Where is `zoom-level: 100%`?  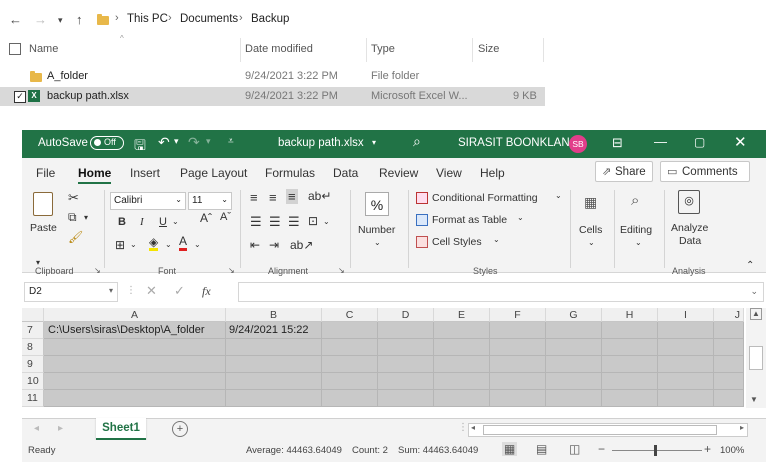
zoom-level: 100% is located at coordinates (732, 450).